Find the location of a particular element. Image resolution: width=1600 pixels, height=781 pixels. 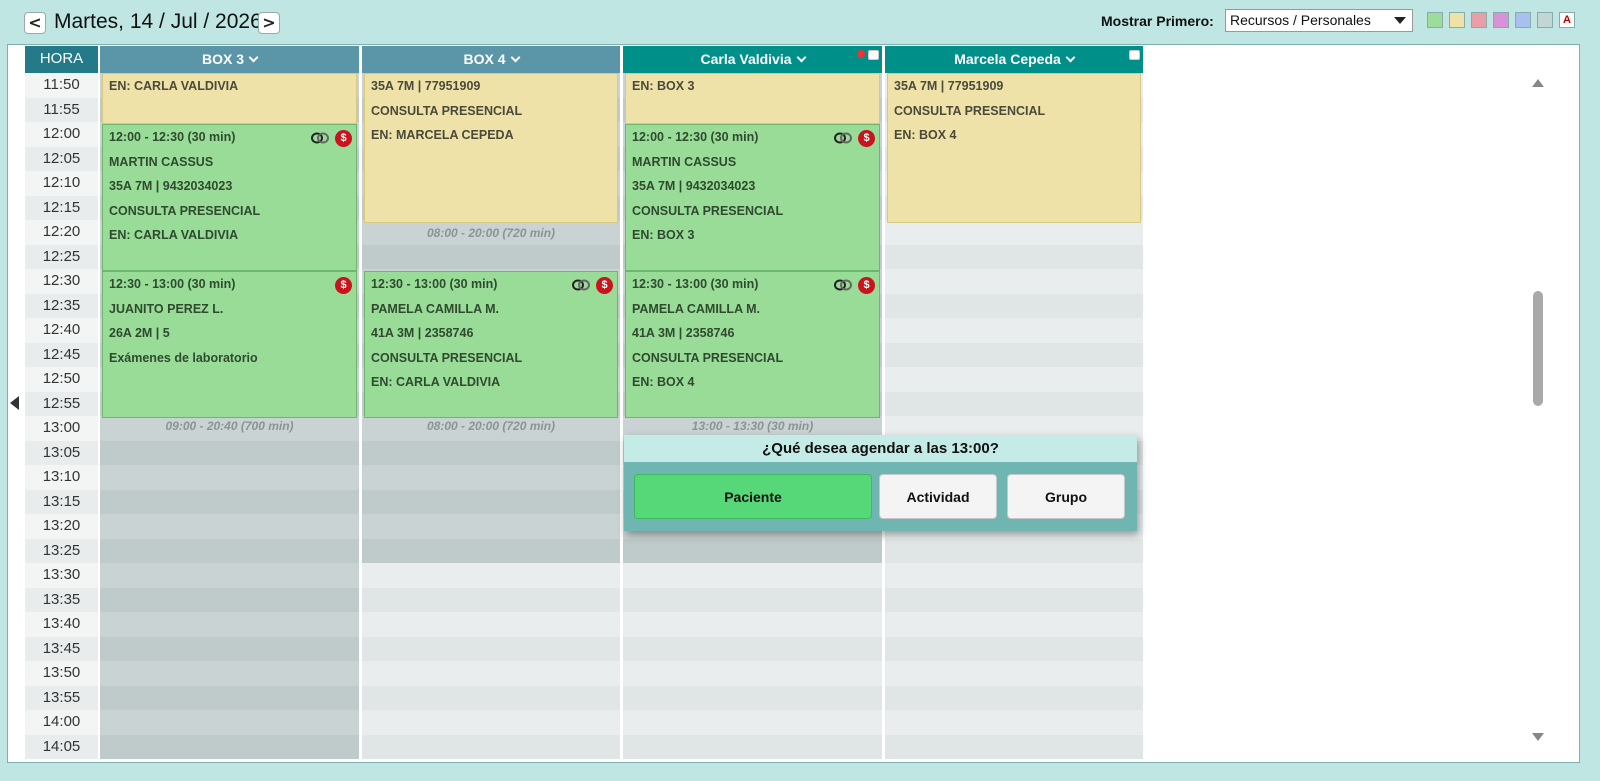

color-filter-green is located at coordinates (1435, 20).